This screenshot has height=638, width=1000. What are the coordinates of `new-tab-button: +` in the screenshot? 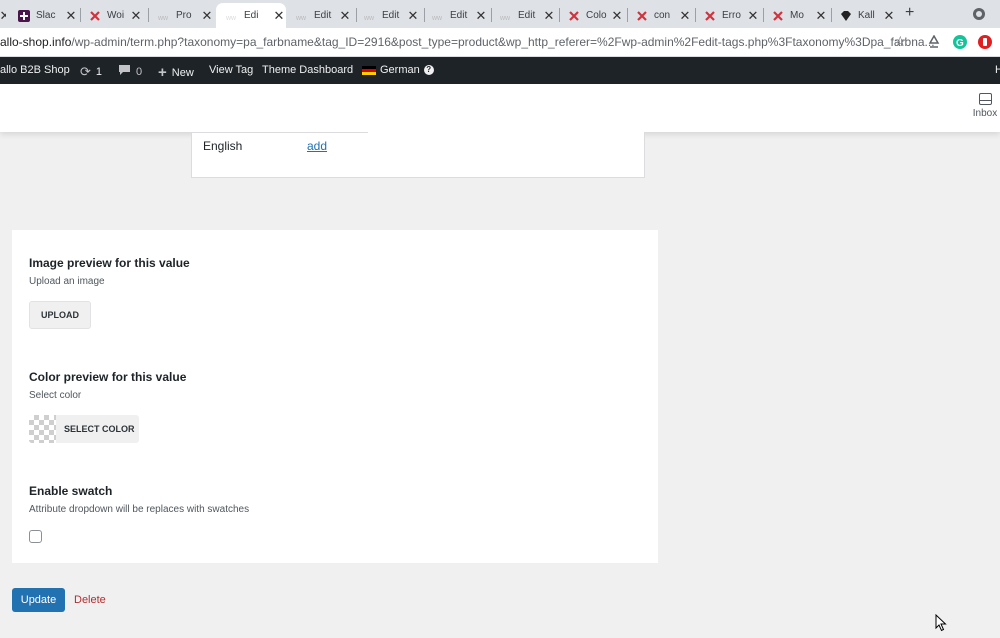 It's located at (909, 13).